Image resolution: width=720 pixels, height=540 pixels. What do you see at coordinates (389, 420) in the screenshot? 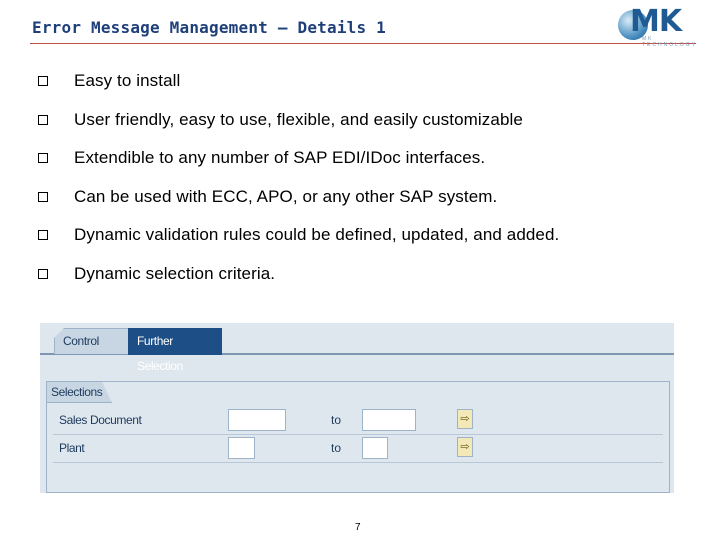
I see `sales-document-to-input` at bounding box center [389, 420].